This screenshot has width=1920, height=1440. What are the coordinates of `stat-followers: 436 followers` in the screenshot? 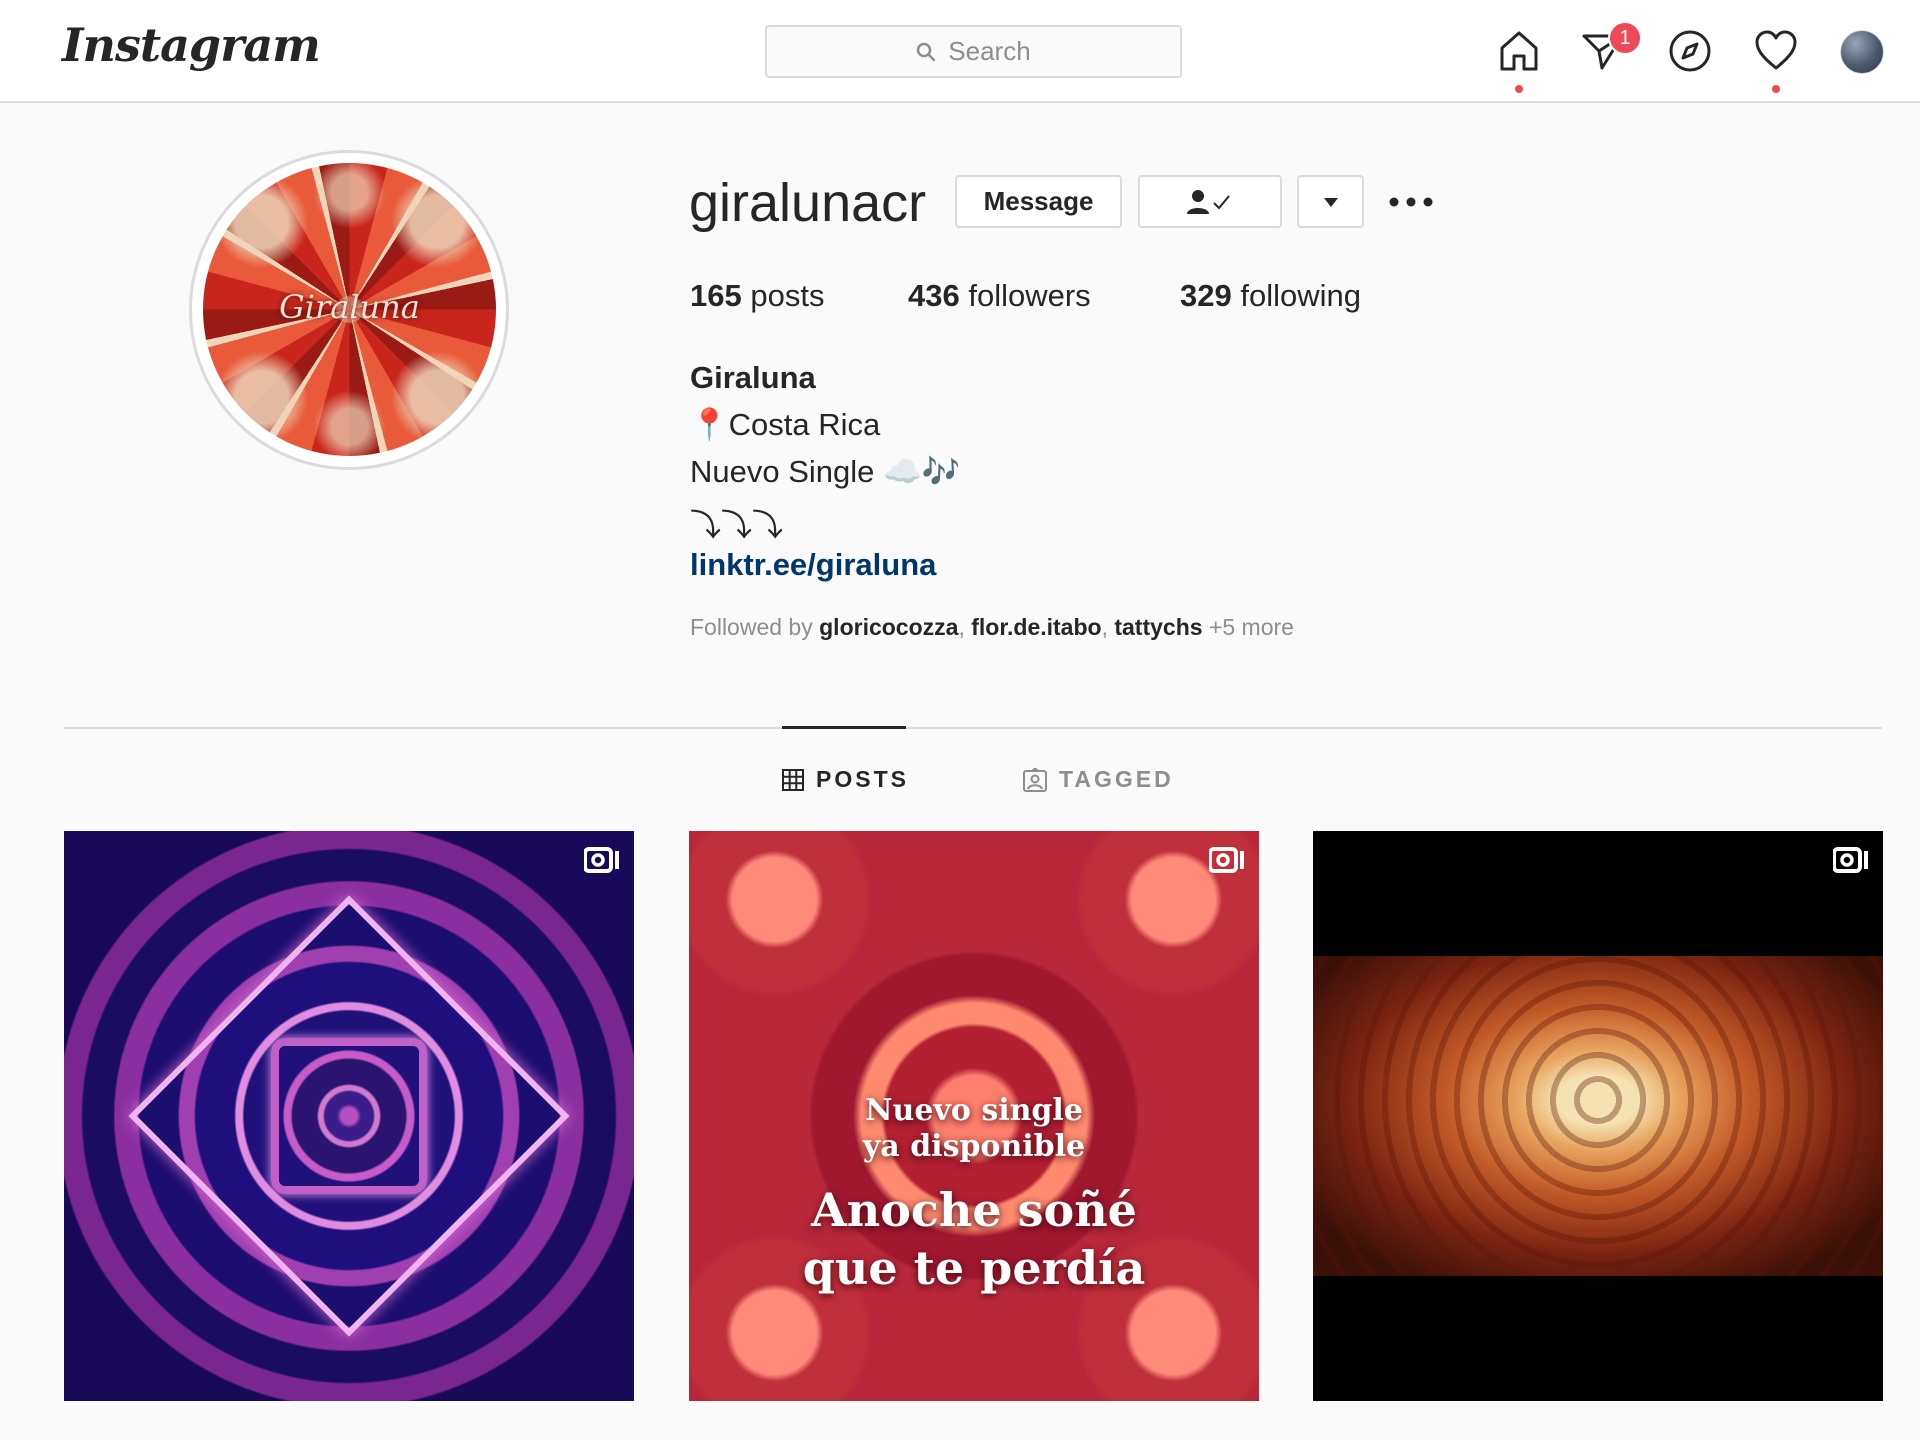 It's located at (999, 296).